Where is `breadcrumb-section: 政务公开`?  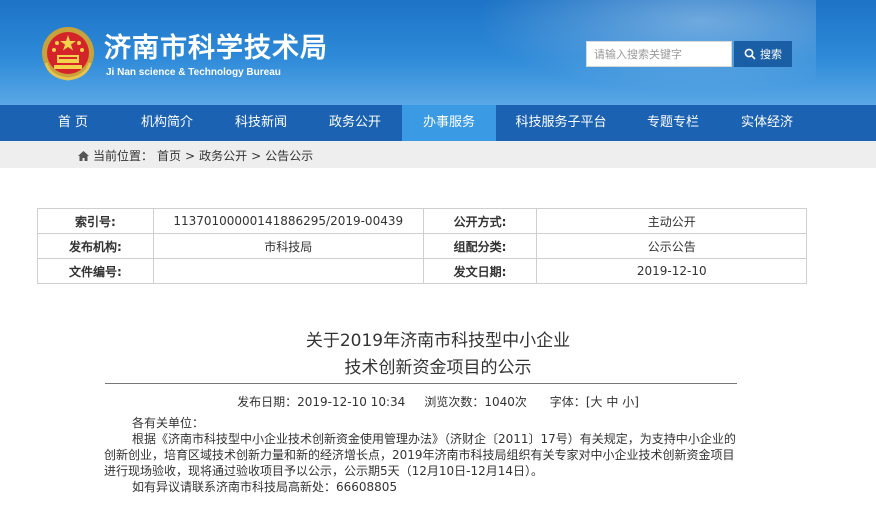 breadcrumb-section: 政务公开 is located at coordinates (223, 155).